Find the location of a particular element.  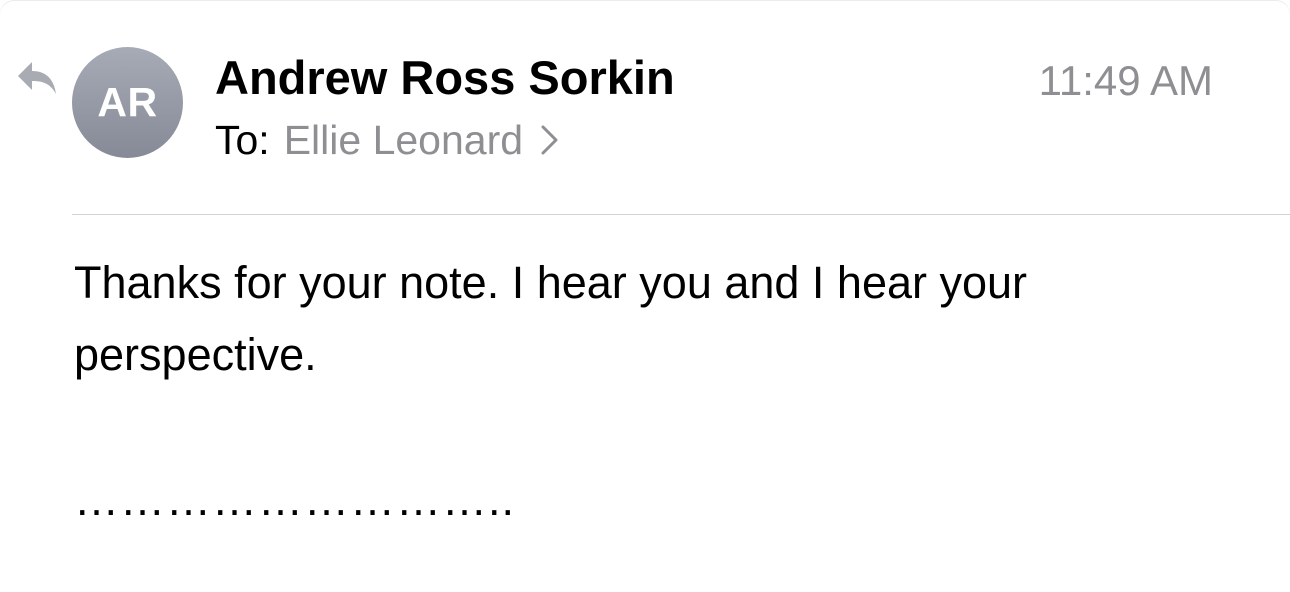

chevron-right-icon is located at coordinates (550, 140).